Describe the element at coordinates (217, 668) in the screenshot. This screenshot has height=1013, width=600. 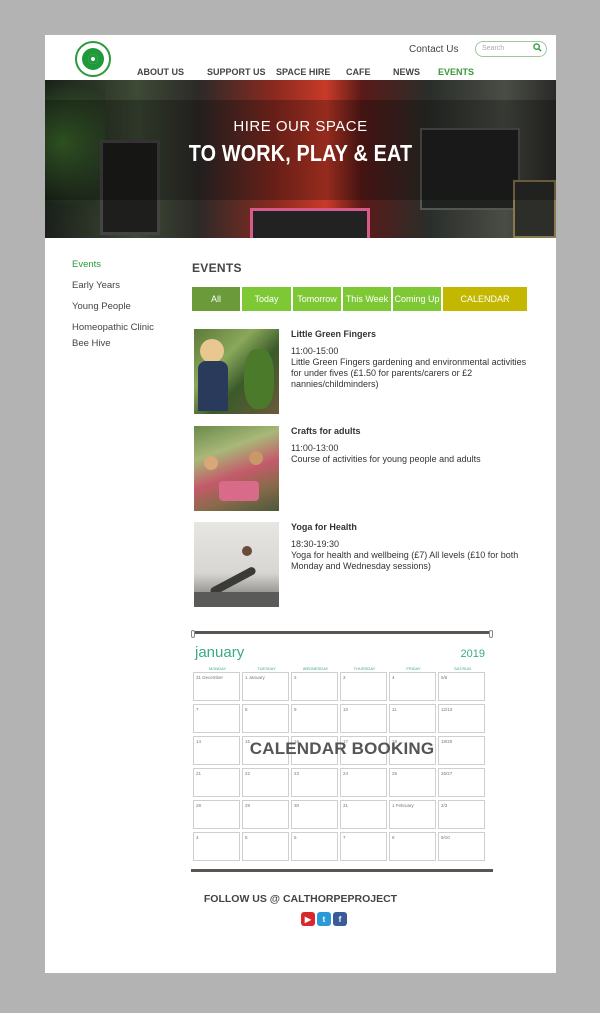
I see `calendar-weekday: MONDAY` at that location.